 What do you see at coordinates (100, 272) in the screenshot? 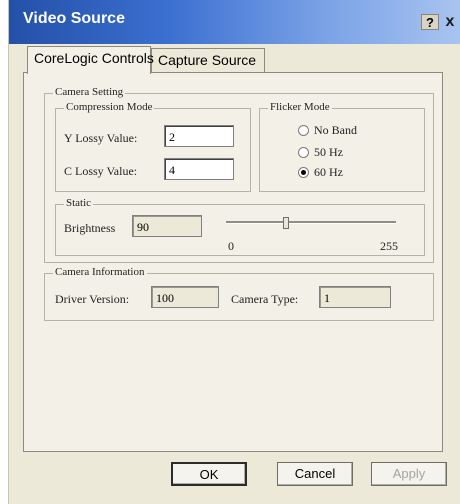
I see `camera-information-label: Camera Information` at bounding box center [100, 272].